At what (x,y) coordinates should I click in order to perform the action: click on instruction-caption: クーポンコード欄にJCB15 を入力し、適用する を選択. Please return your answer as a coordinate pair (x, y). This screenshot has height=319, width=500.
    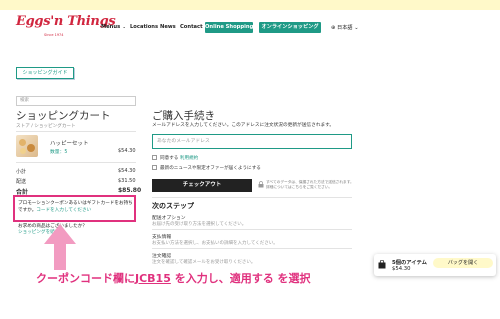
    Looking at the image, I should click on (173, 278).